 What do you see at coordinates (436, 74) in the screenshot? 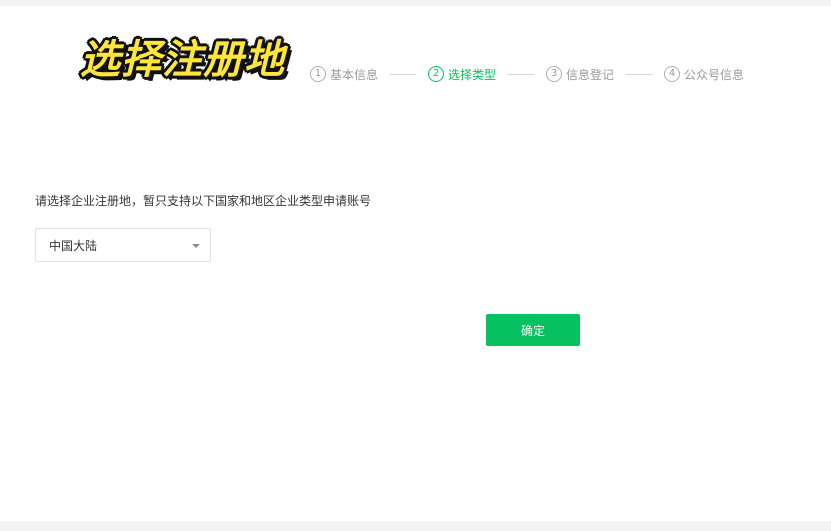
I see `step-number-2: 2` at bounding box center [436, 74].